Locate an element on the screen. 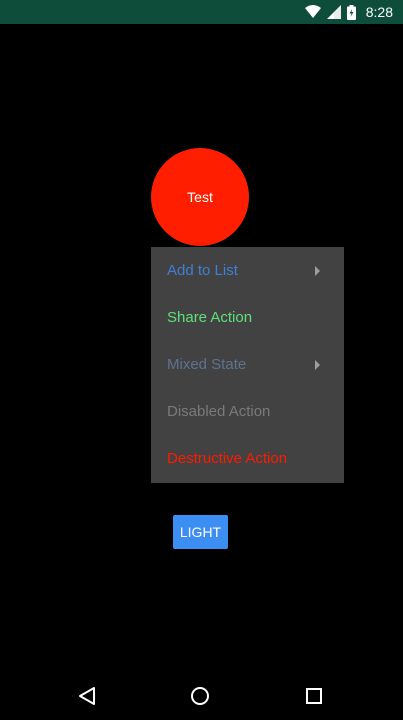 This screenshot has height=720, width=403. menu-item-label: Add to List is located at coordinates (202, 270).